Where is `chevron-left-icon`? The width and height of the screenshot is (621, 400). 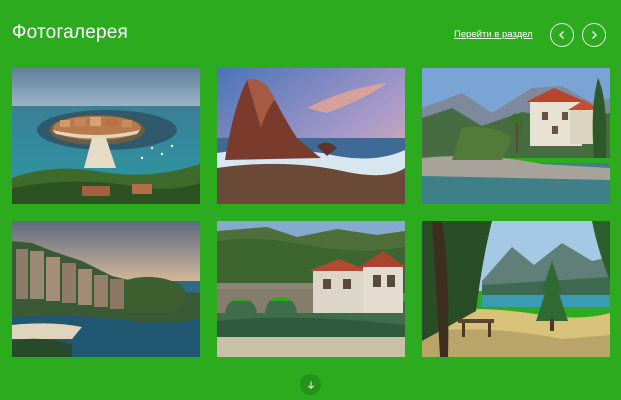 chevron-left-icon is located at coordinates (561, 35).